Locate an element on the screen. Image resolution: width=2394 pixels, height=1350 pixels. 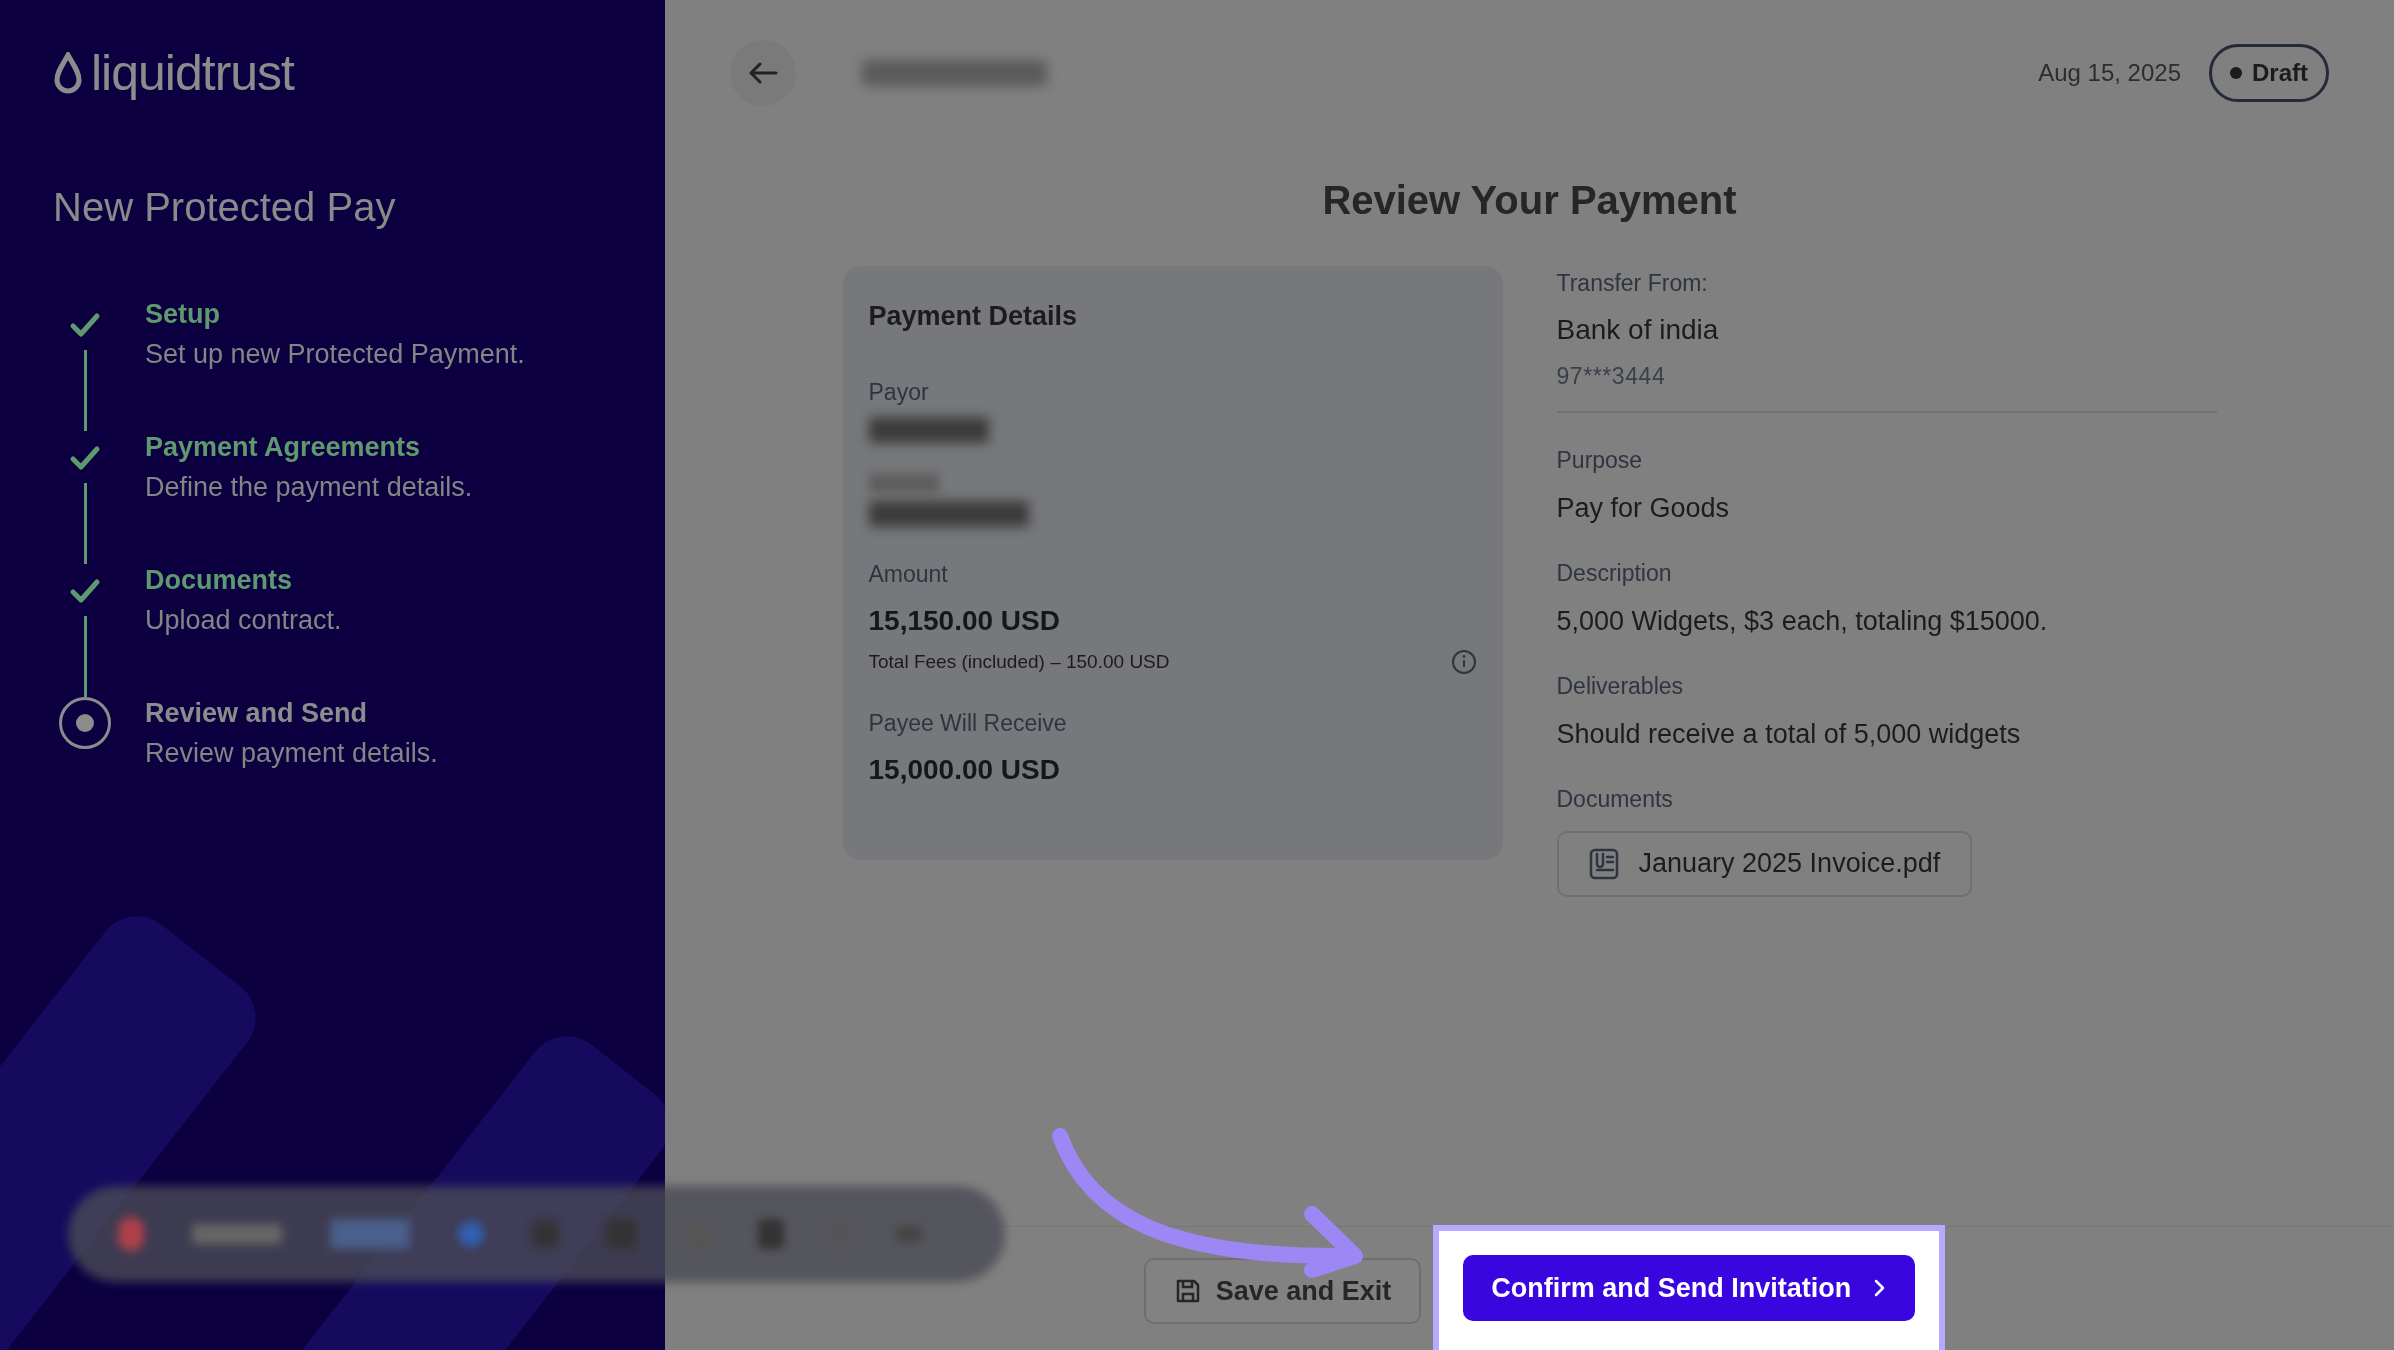
fee-note: Total Fees (included) – 150.00 USD is located at coordinates (1019, 661).